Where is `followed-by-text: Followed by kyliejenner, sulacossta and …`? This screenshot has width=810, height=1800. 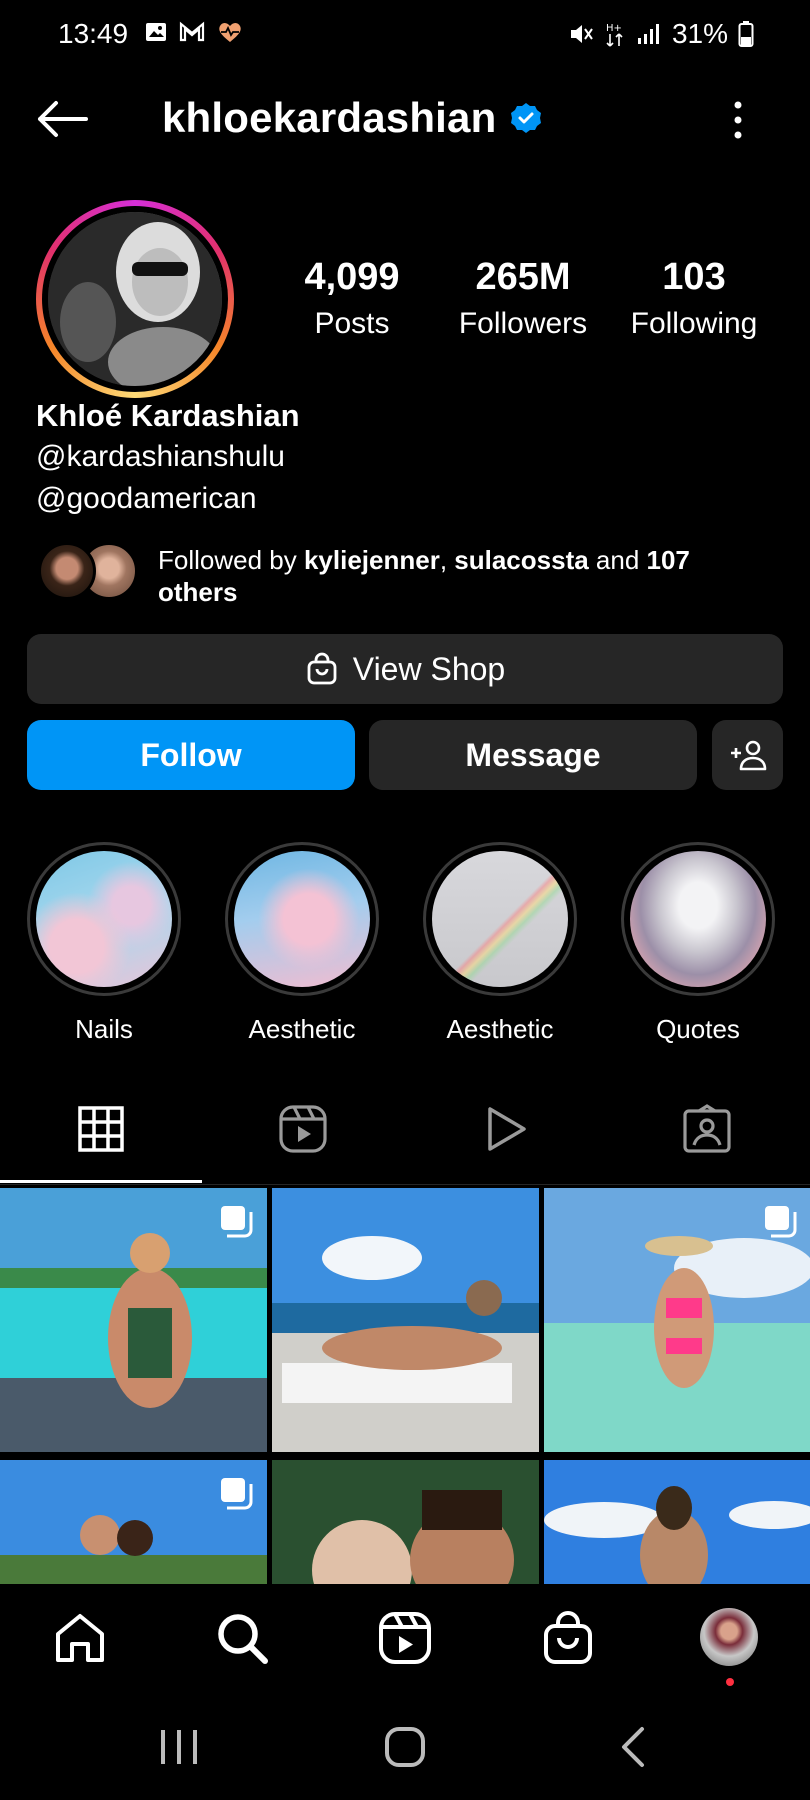
followed-by-text: Followed by kyliejenner, sulacossta and … is located at coordinates (448, 576).